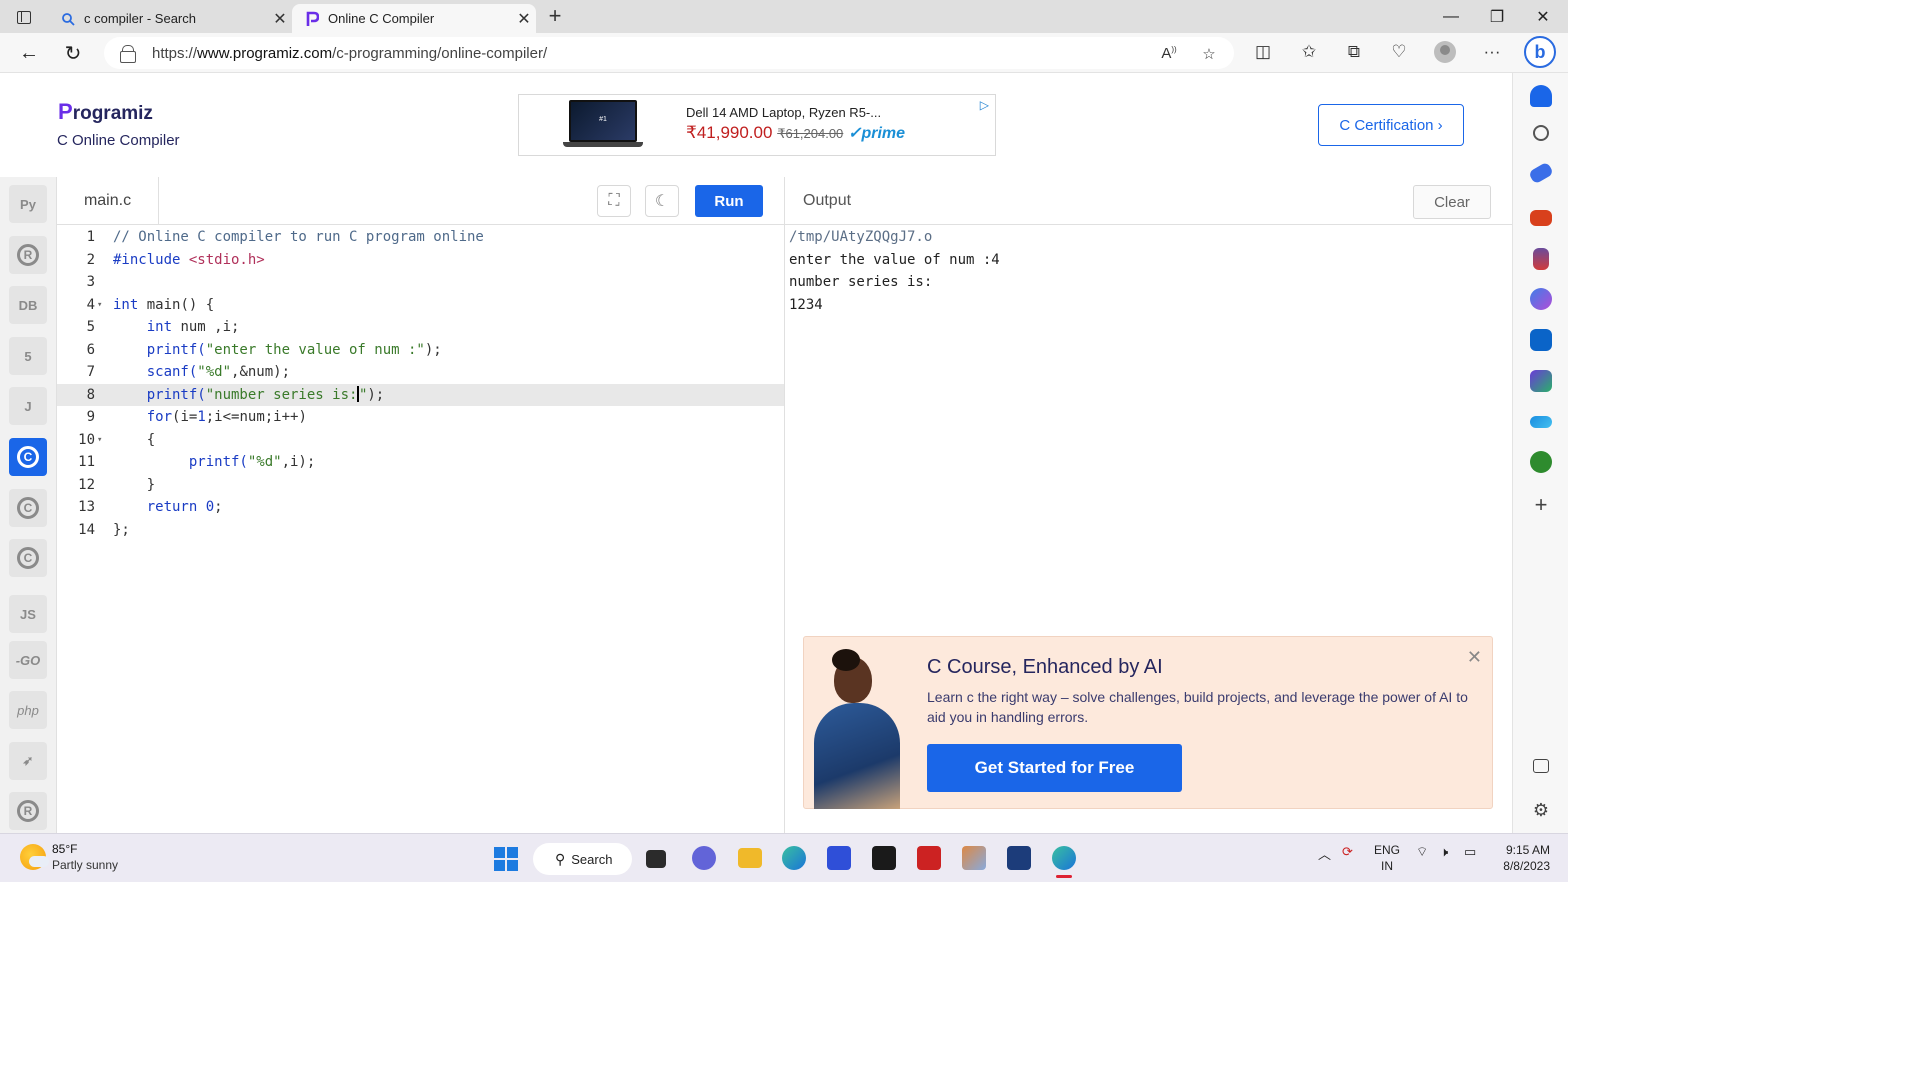  Describe the element at coordinates (1045, 667) in the screenshot. I see `promo-heading: C Course, Enhanced by AI` at that location.